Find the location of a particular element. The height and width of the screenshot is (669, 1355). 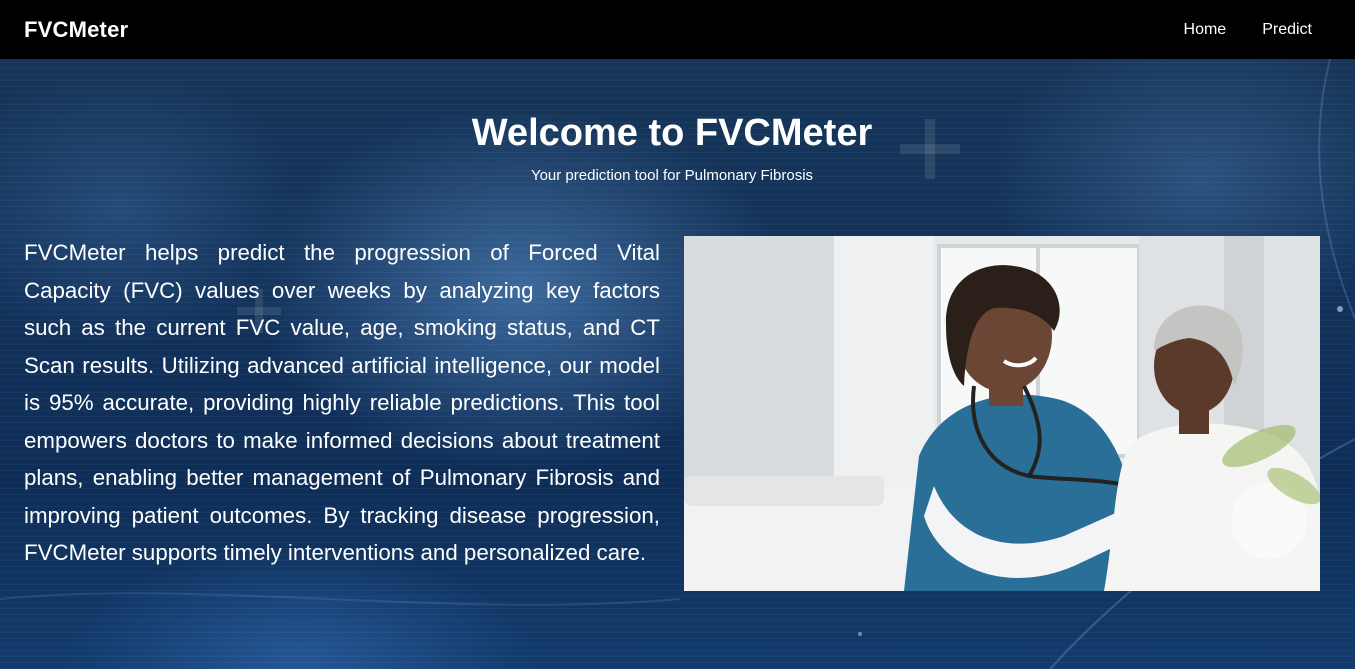

top-navbar: FVCMeter Home Predict is located at coordinates (677, 29).